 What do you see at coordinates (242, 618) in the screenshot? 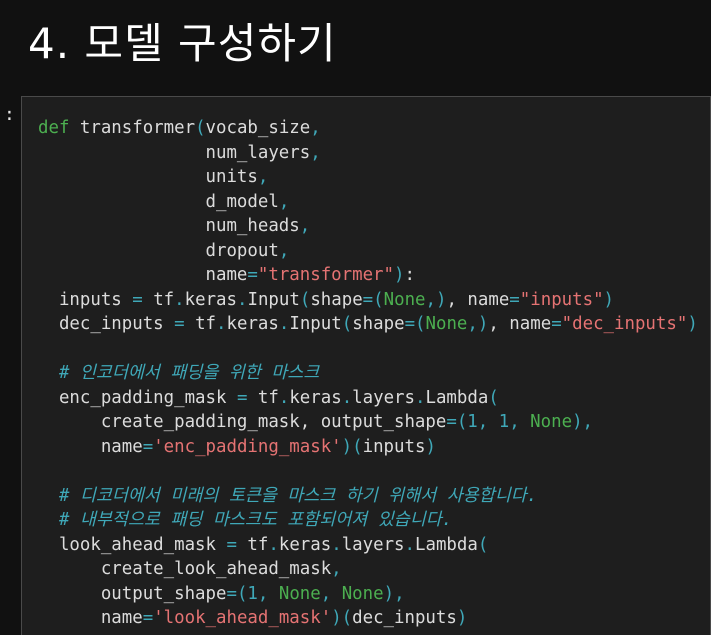
I see `code-token: 'look_ahead_mask'` at bounding box center [242, 618].